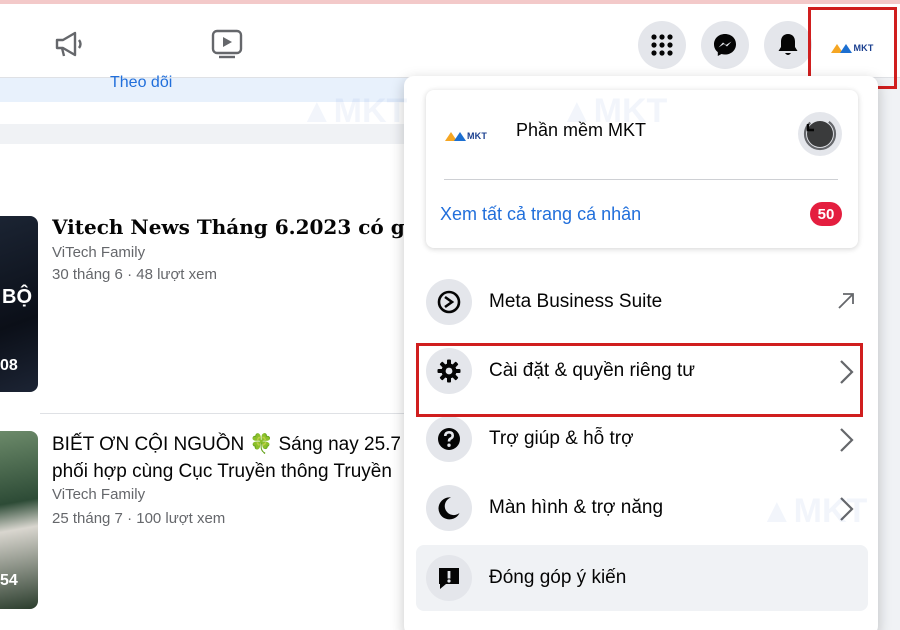 This screenshot has width=900, height=630. What do you see at coordinates (642, 578) in the screenshot?
I see `menu-item-give-feedback: Đóng góp ý kiến` at bounding box center [642, 578].